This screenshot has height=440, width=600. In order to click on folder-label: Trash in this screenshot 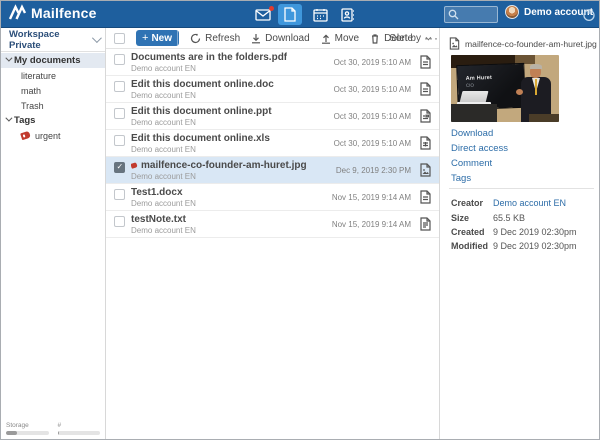, I will do `click(32, 105)`.